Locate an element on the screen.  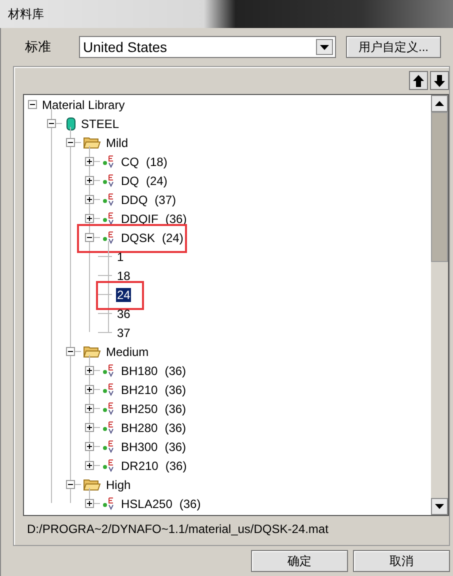
standard-label: 标准 is located at coordinates (38, 47).